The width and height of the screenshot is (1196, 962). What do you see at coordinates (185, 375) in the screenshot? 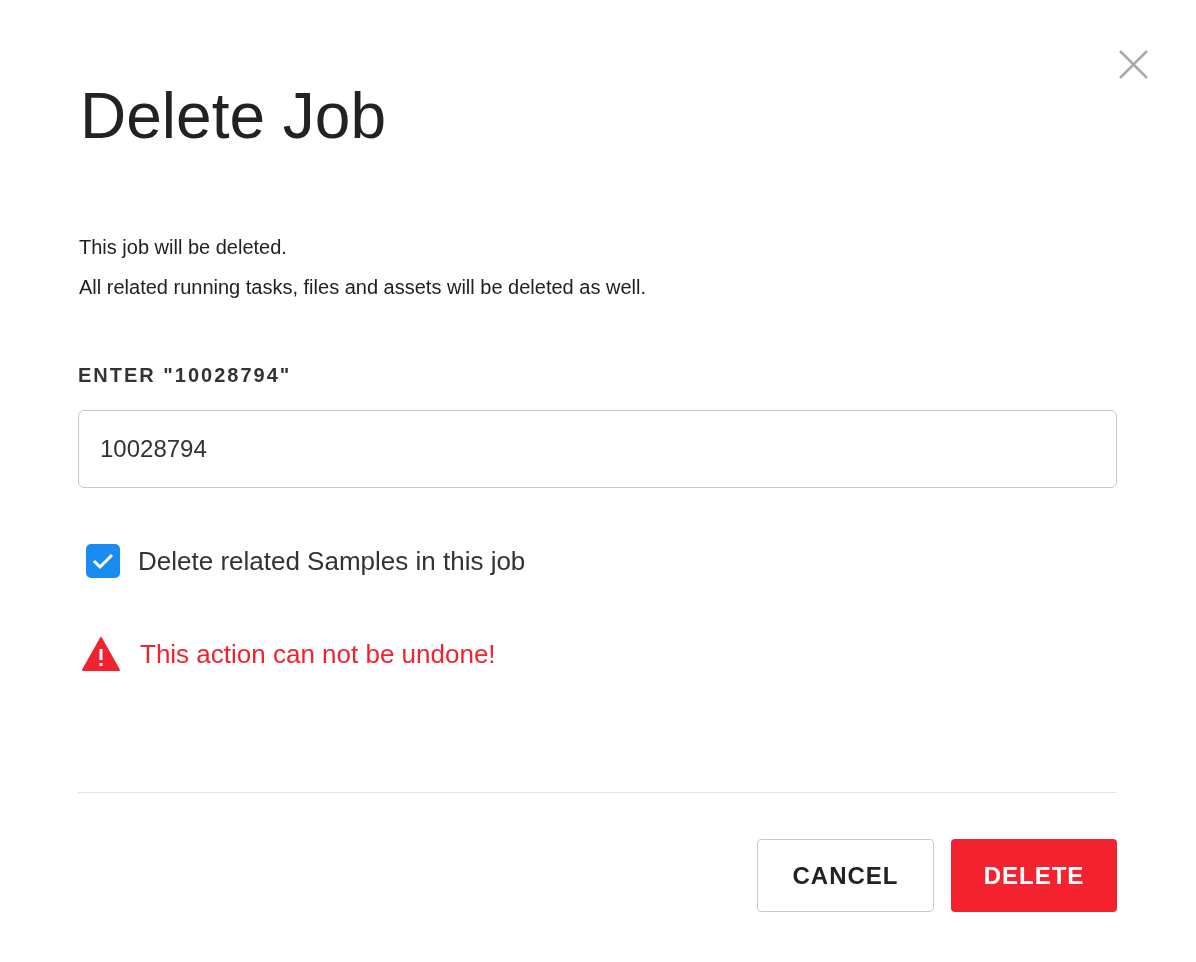
I see `field-label: ENTER "10028794"` at bounding box center [185, 375].